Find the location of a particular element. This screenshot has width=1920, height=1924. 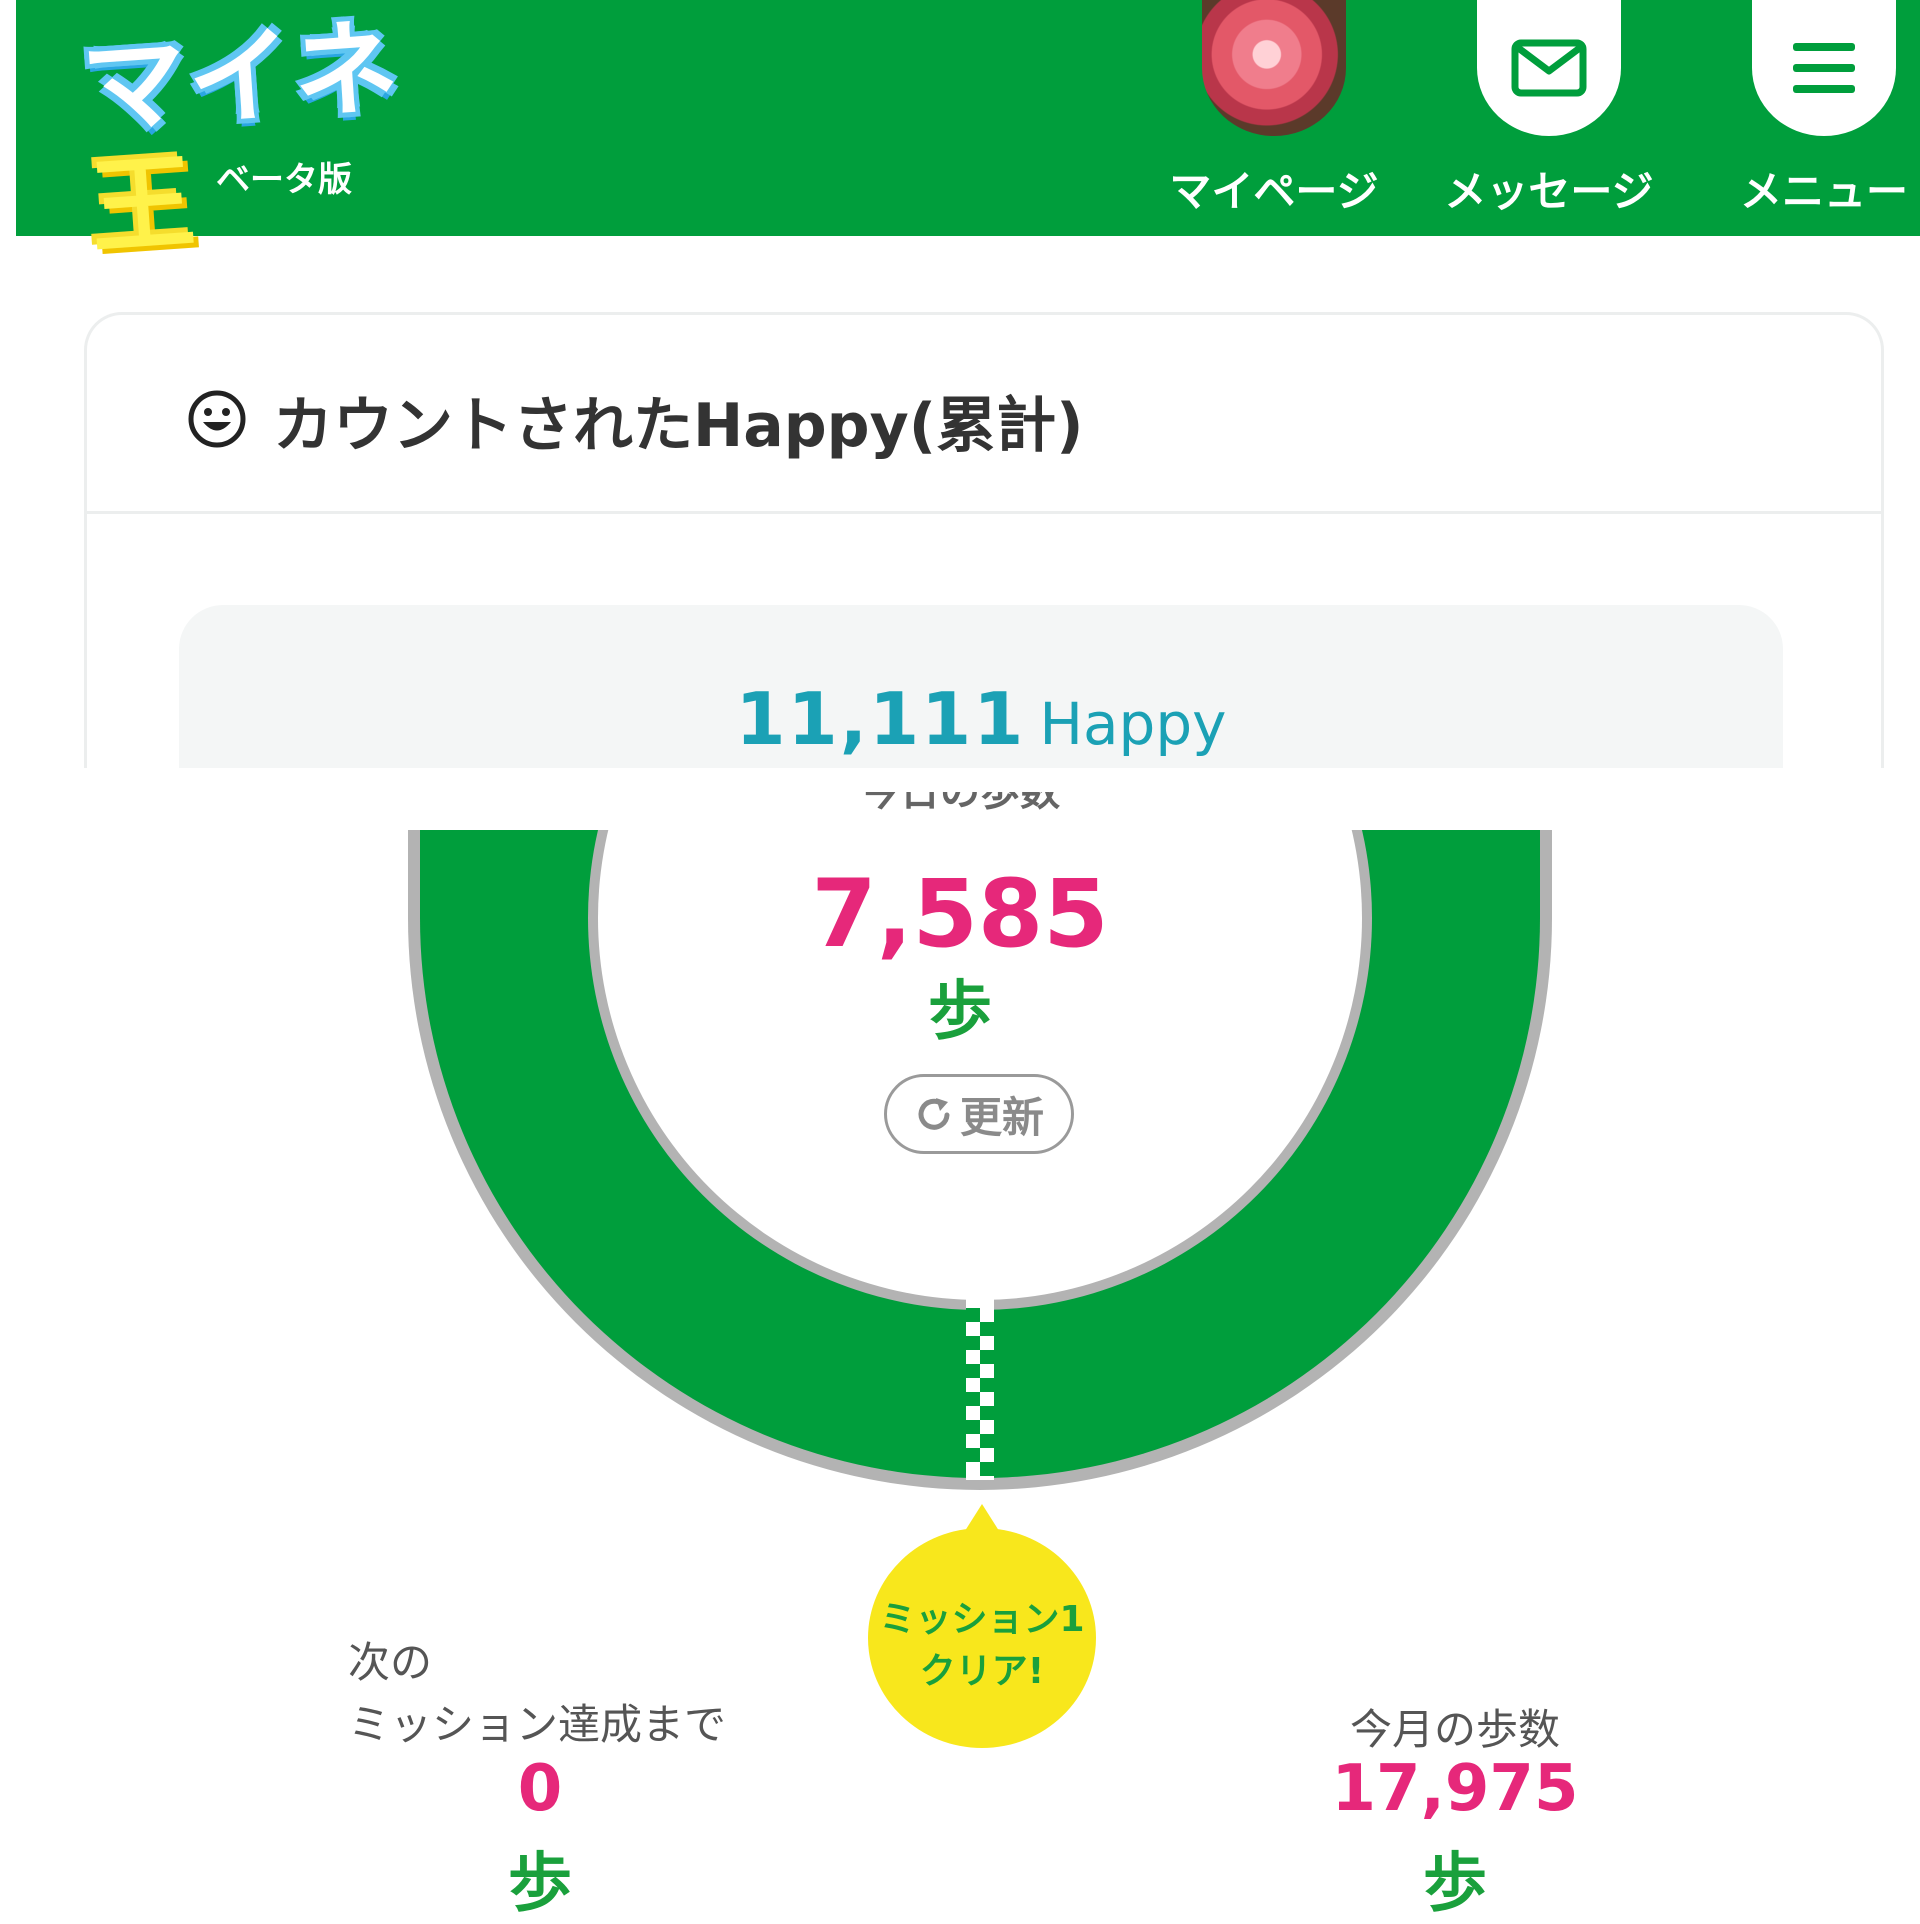

nav-mypage: マイページ is located at coordinates (1274, 118).